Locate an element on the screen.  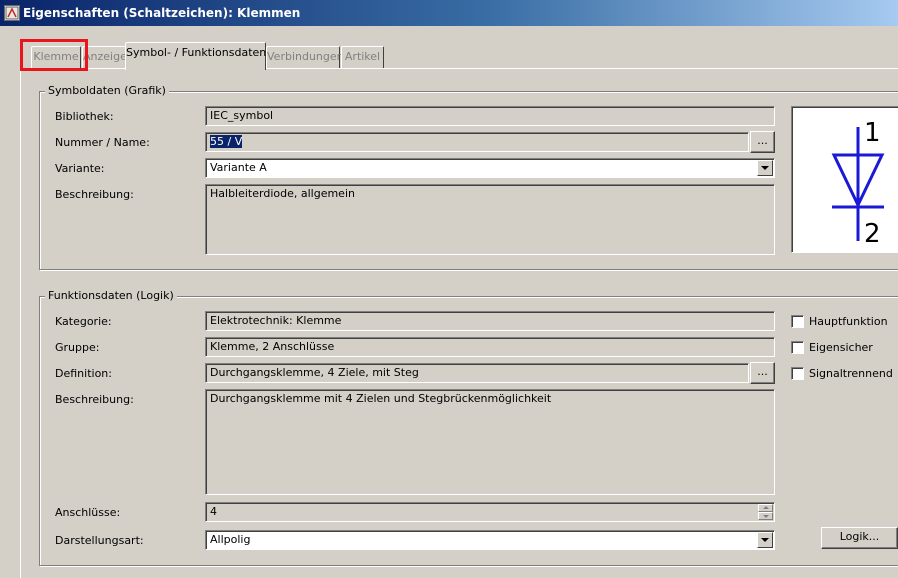
display-type-value: Allpolig is located at coordinates (230, 539).